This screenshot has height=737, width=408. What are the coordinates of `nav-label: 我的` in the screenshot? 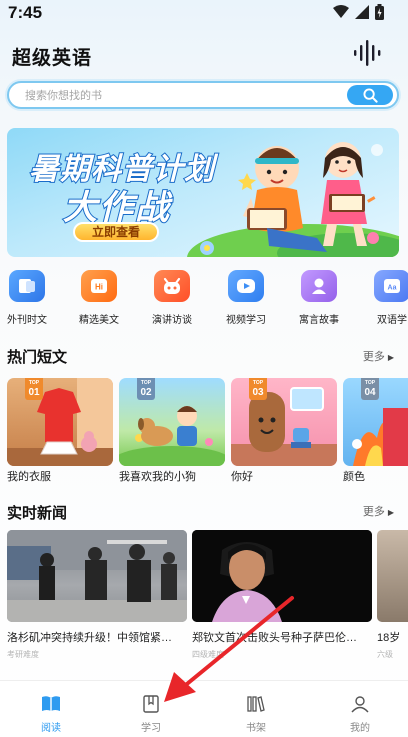 It's located at (360, 728).